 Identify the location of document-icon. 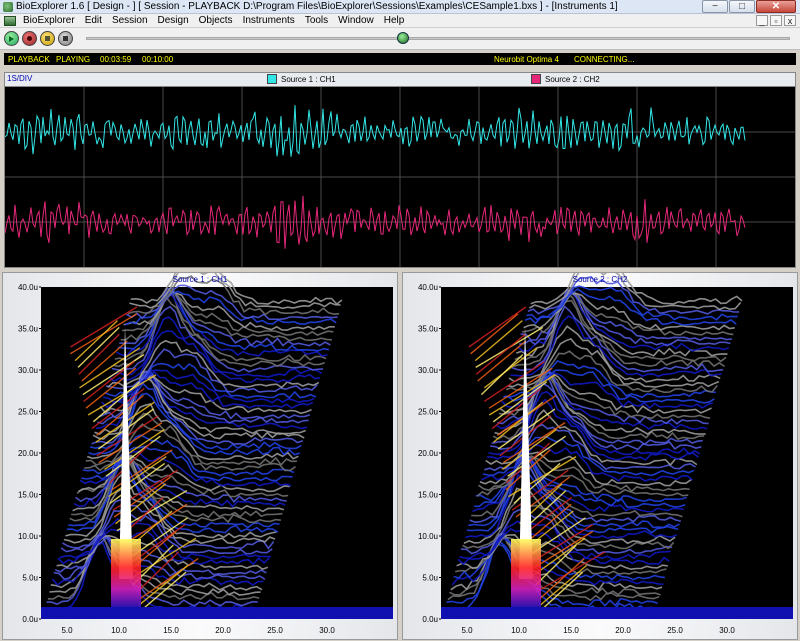
(10, 20).